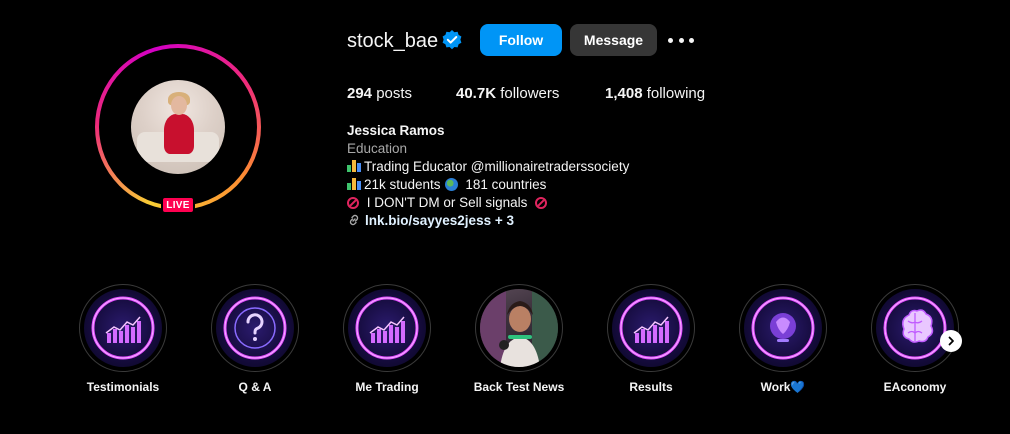 This screenshot has width=1010, height=434. What do you see at coordinates (613, 40) in the screenshot?
I see `message-button: Message` at bounding box center [613, 40].